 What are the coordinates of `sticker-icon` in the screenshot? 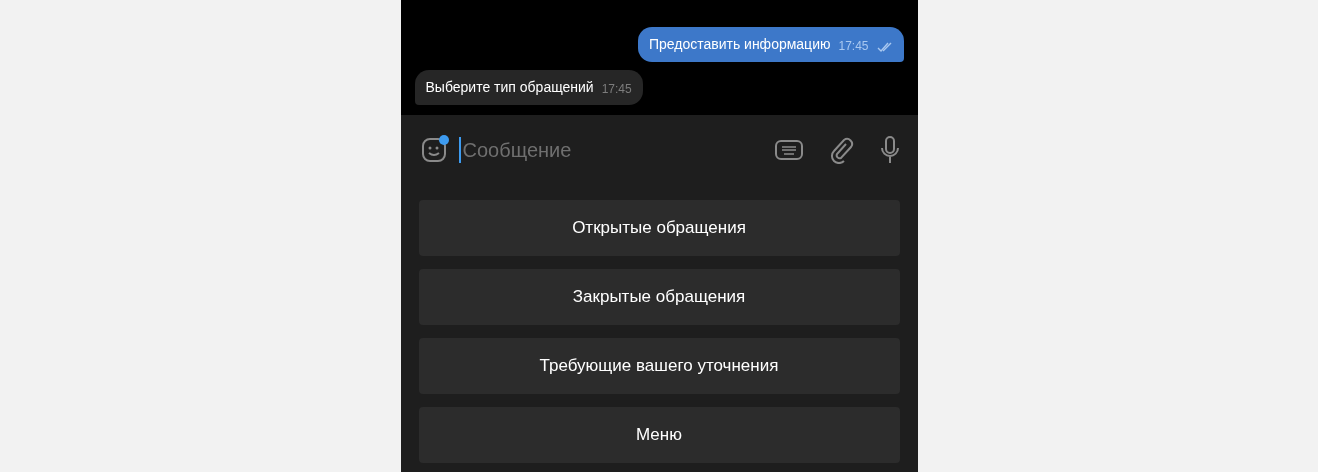 It's located at (433, 150).